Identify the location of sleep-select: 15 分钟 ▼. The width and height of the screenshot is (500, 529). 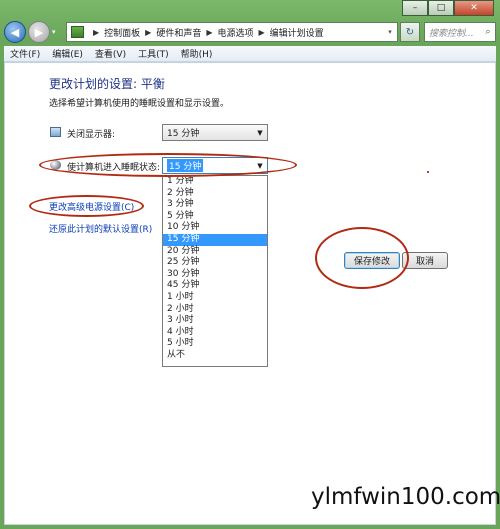
(215, 165).